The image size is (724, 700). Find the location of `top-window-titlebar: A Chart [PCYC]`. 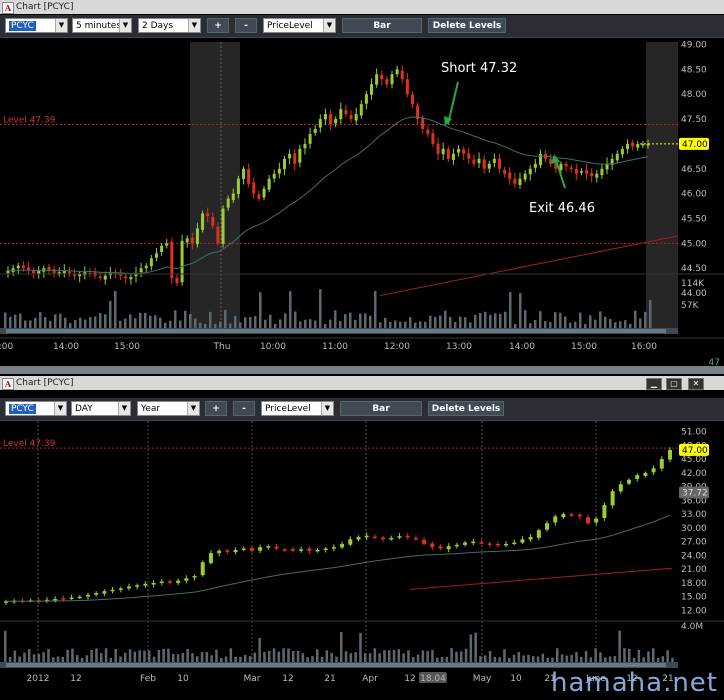

top-window-titlebar: A Chart [PCYC] is located at coordinates (362, 7).